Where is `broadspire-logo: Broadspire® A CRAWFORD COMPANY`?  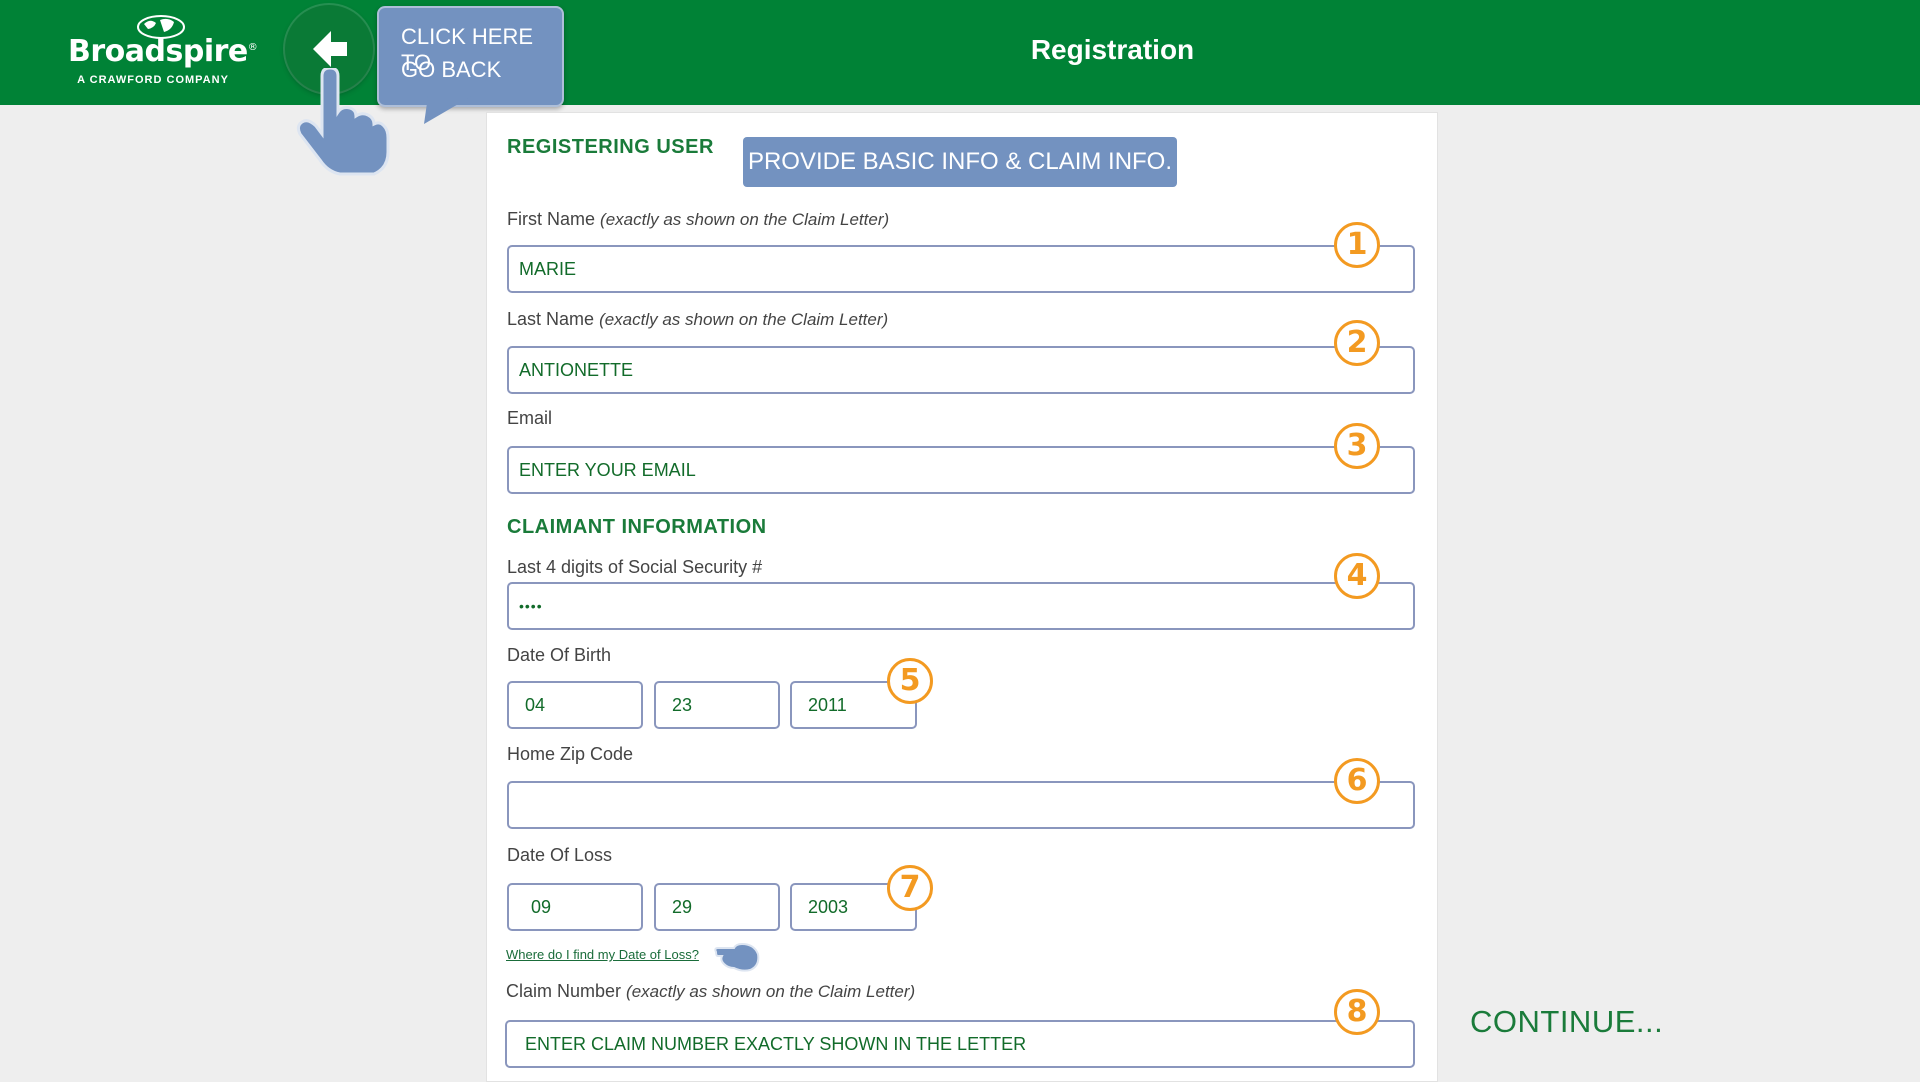
broadspire-logo: Broadspire® A CRAWFORD COMPANY is located at coordinates (163, 52).